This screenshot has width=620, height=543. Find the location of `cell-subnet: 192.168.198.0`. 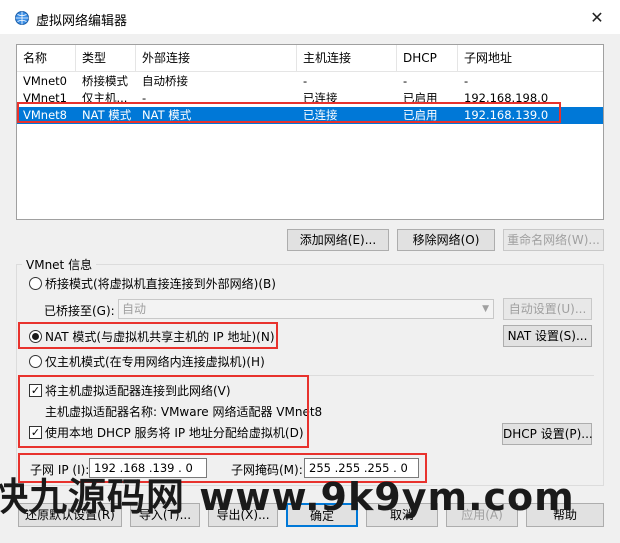

cell-subnet: 192.168.198.0 is located at coordinates (506, 98).